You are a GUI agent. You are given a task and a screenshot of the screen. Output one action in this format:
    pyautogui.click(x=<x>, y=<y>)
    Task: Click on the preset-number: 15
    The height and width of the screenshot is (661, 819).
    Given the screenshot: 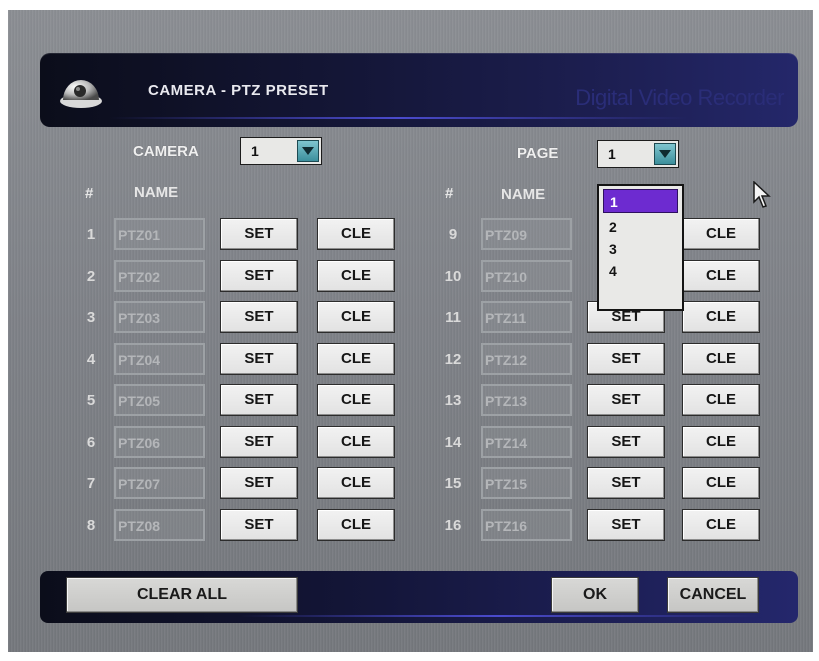 What is the action you would take?
    pyautogui.click(x=453, y=483)
    